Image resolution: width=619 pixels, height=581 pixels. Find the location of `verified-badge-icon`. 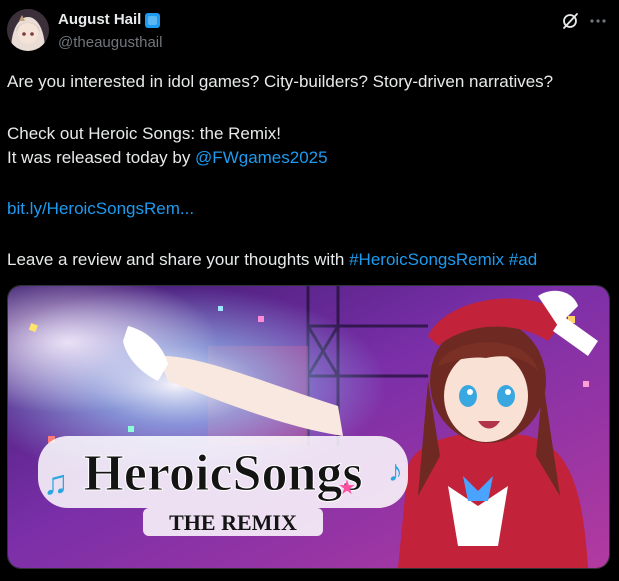

verified-badge-icon is located at coordinates (153, 20).